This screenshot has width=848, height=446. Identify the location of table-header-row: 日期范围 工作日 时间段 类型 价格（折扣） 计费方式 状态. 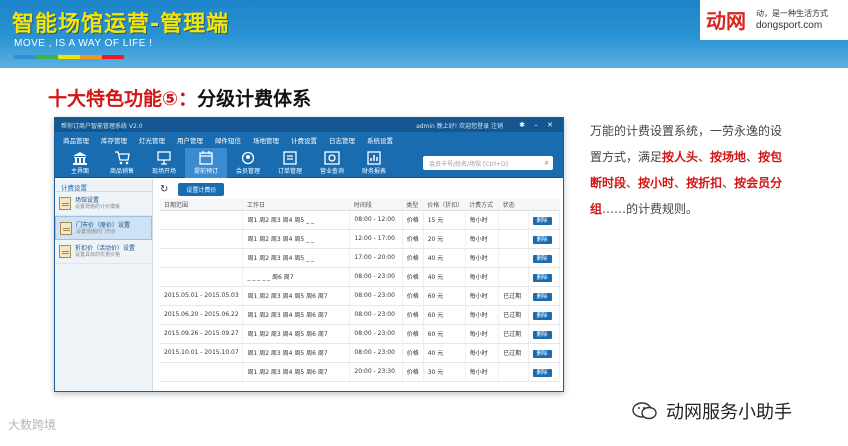
(360, 205).